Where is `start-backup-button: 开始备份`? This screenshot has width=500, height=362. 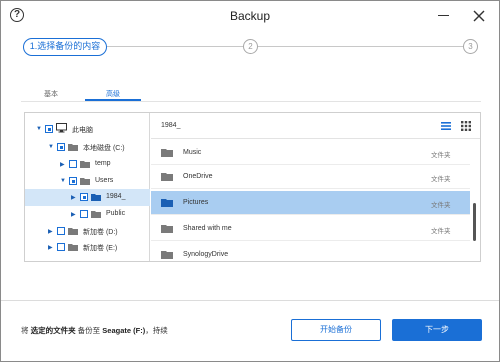
start-backup-button: 开始备份 is located at coordinates (336, 330).